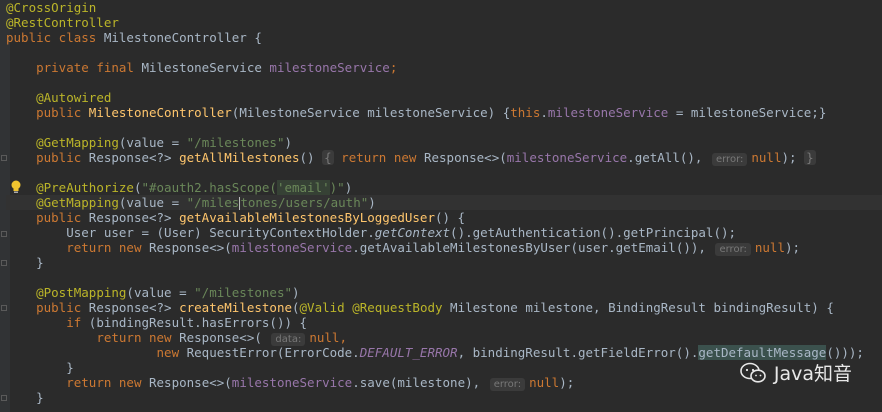 The image size is (882, 412). I want to click on watermark: Java知音, so click(796, 372).